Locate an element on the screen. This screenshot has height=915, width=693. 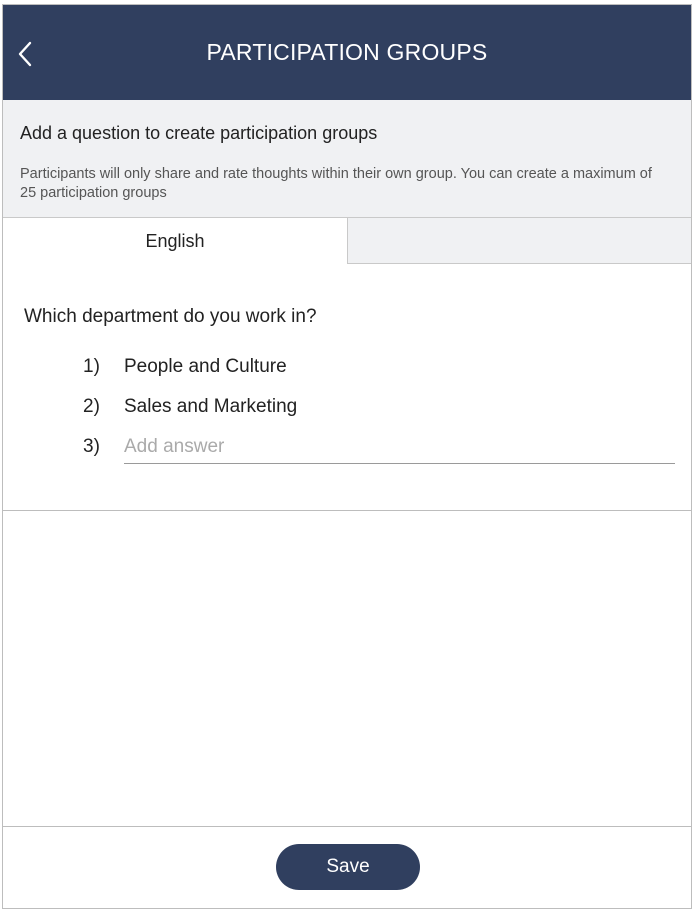
list-item: 2) Sales and Marketing is located at coordinates (347, 408).